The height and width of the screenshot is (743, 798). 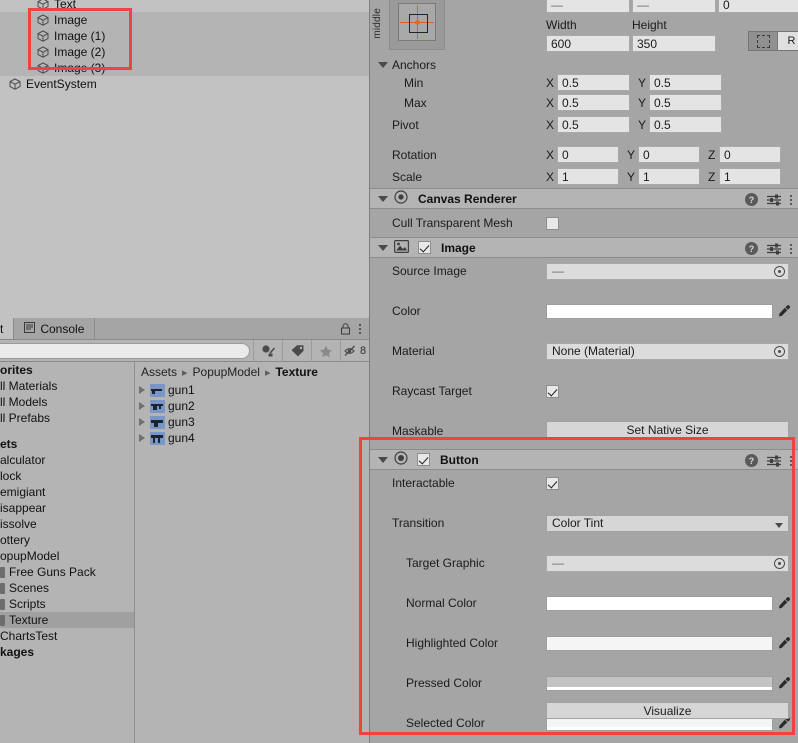 What do you see at coordinates (584, 683) in the screenshot?
I see `pressed-color-row: Pressed Color` at bounding box center [584, 683].